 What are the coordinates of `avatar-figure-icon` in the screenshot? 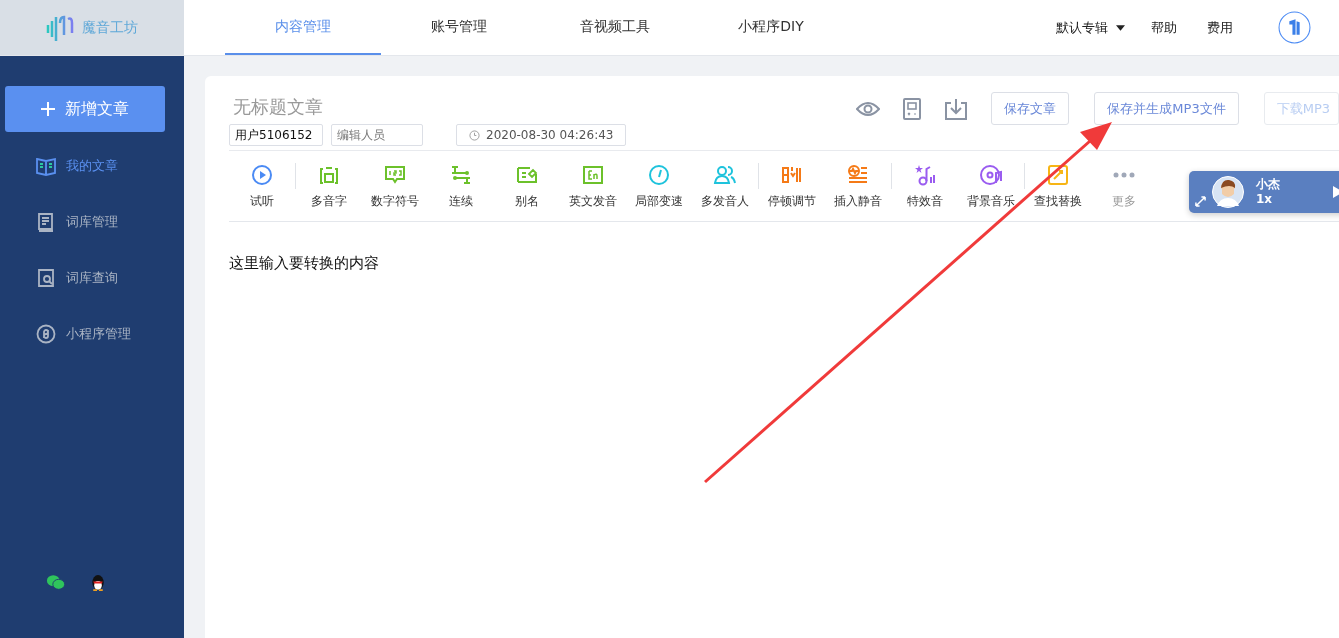 It's located at (1228, 192).